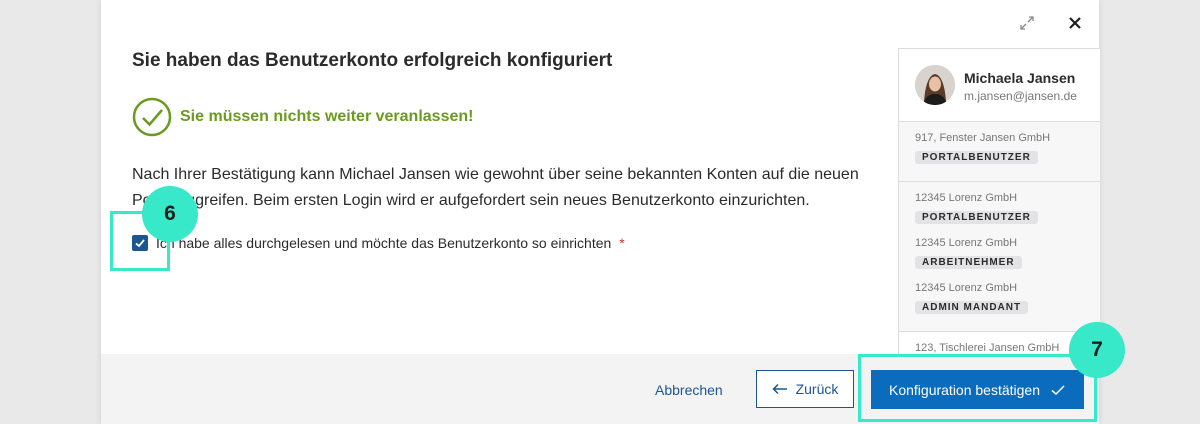 The width and height of the screenshot is (1200, 424). What do you see at coordinates (983, 138) in the screenshot?
I see `account-company: 917, Fenster Jansen GmbH` at bounding box center [983, 138].